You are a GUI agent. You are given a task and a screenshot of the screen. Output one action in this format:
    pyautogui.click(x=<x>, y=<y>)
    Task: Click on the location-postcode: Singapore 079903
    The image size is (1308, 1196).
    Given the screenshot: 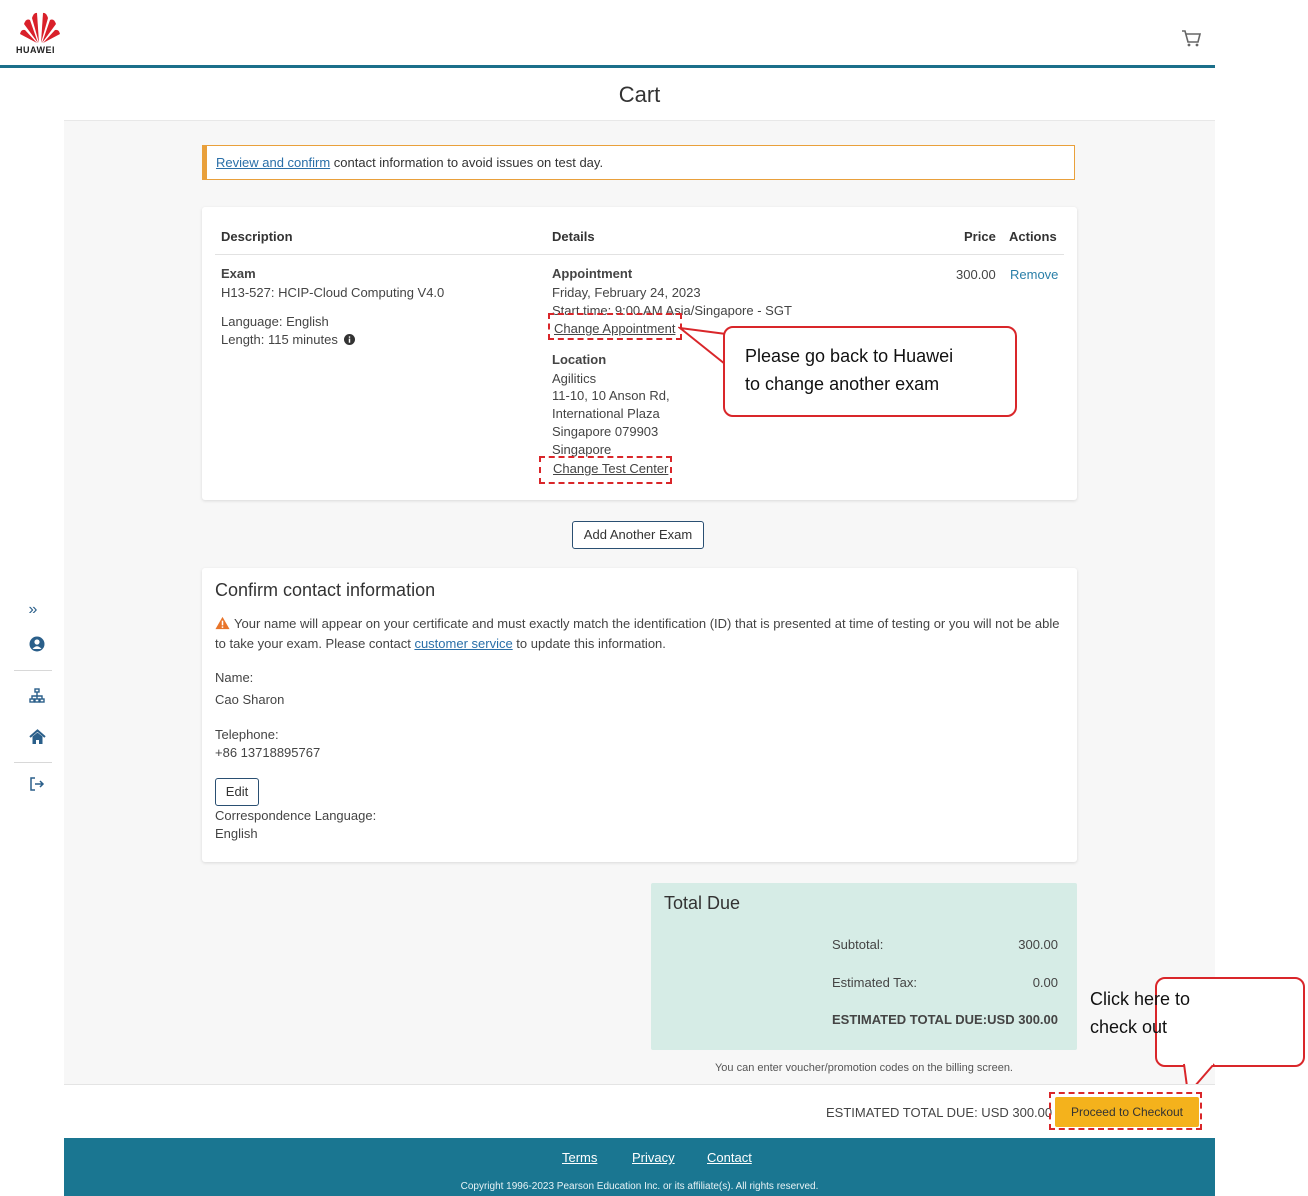 What is the action you would take?
    pyautogui.click(x=605, y=431)
    